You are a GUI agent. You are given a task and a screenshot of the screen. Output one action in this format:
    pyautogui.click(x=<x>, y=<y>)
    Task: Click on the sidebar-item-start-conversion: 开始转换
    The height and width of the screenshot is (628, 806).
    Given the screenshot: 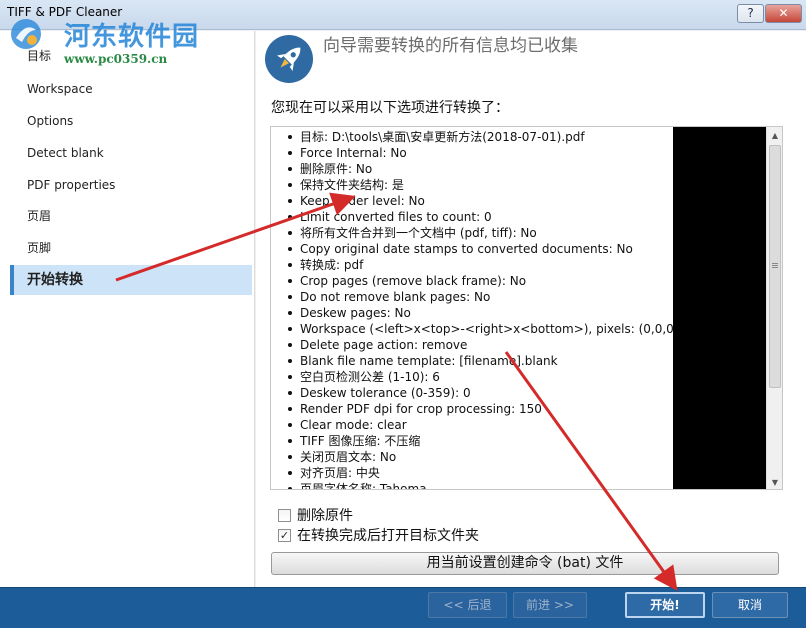 What is the action you would take?
    pyautogui.click(x=131, y=280)
    